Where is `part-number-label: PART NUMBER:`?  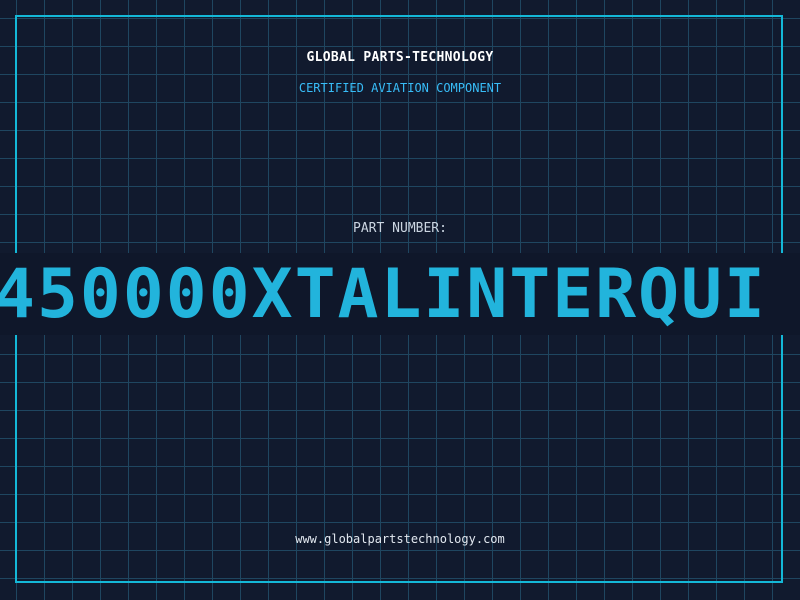 part-number-label: PART NUMBER: is located at coordinates (400, 228).